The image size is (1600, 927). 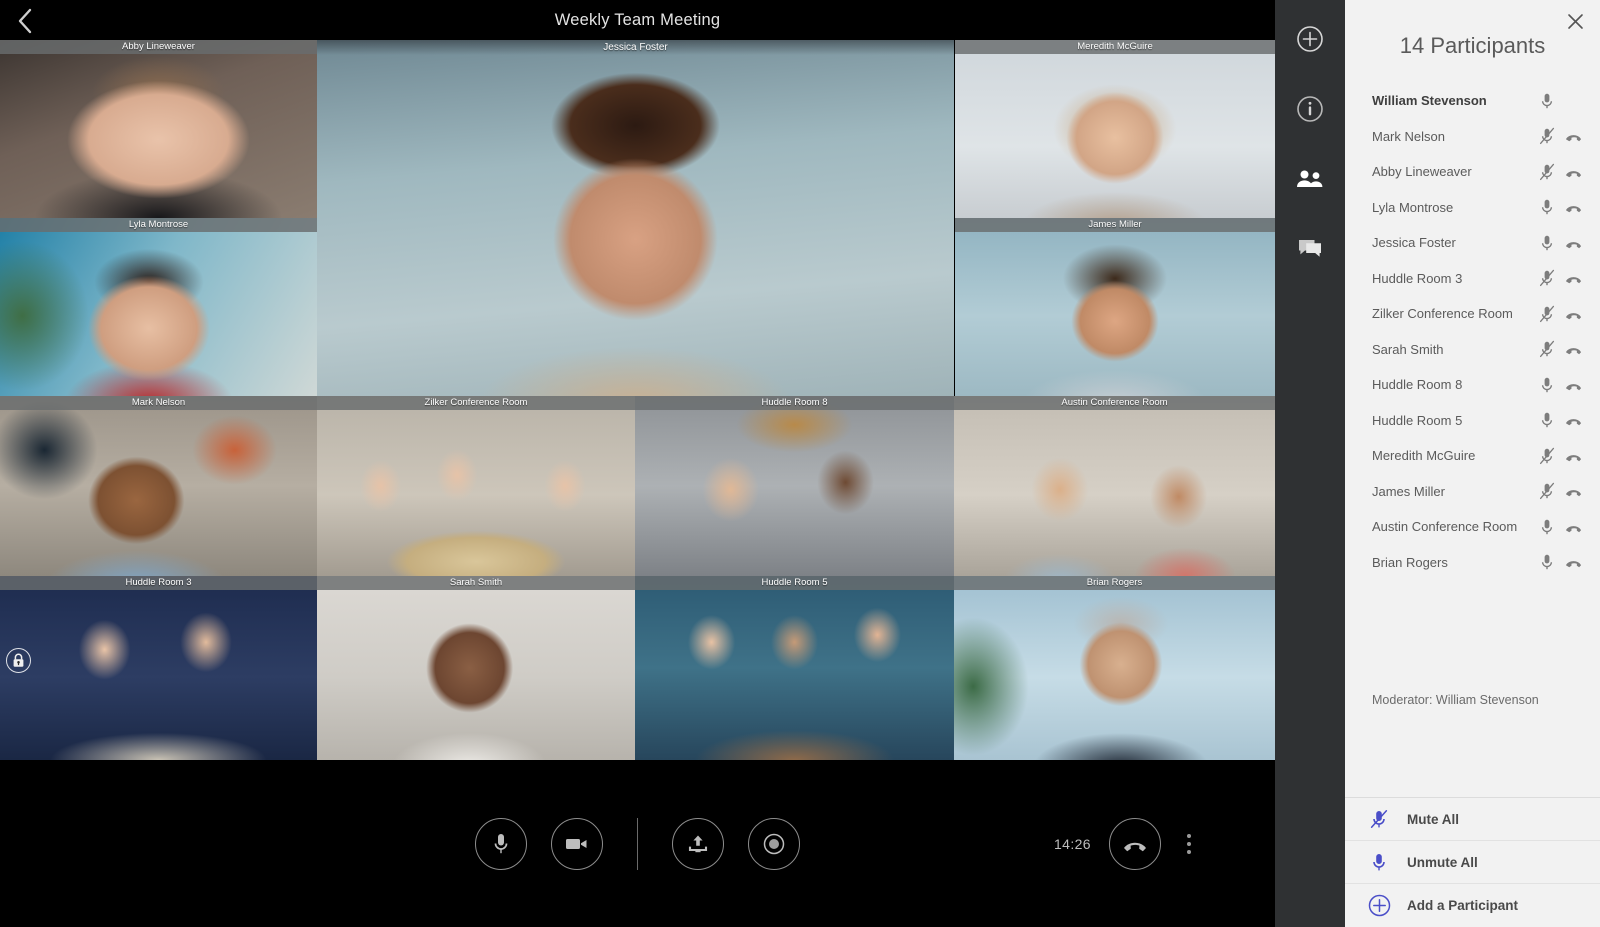 What do you see at coordinates (577, 843) in the screenshot?
I see `camera-toggle-button` at bounding box center [577, 843].